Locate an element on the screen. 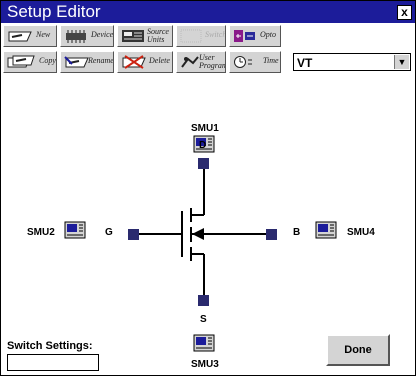  rename-label: Rename is located at coordinates (101, 60).